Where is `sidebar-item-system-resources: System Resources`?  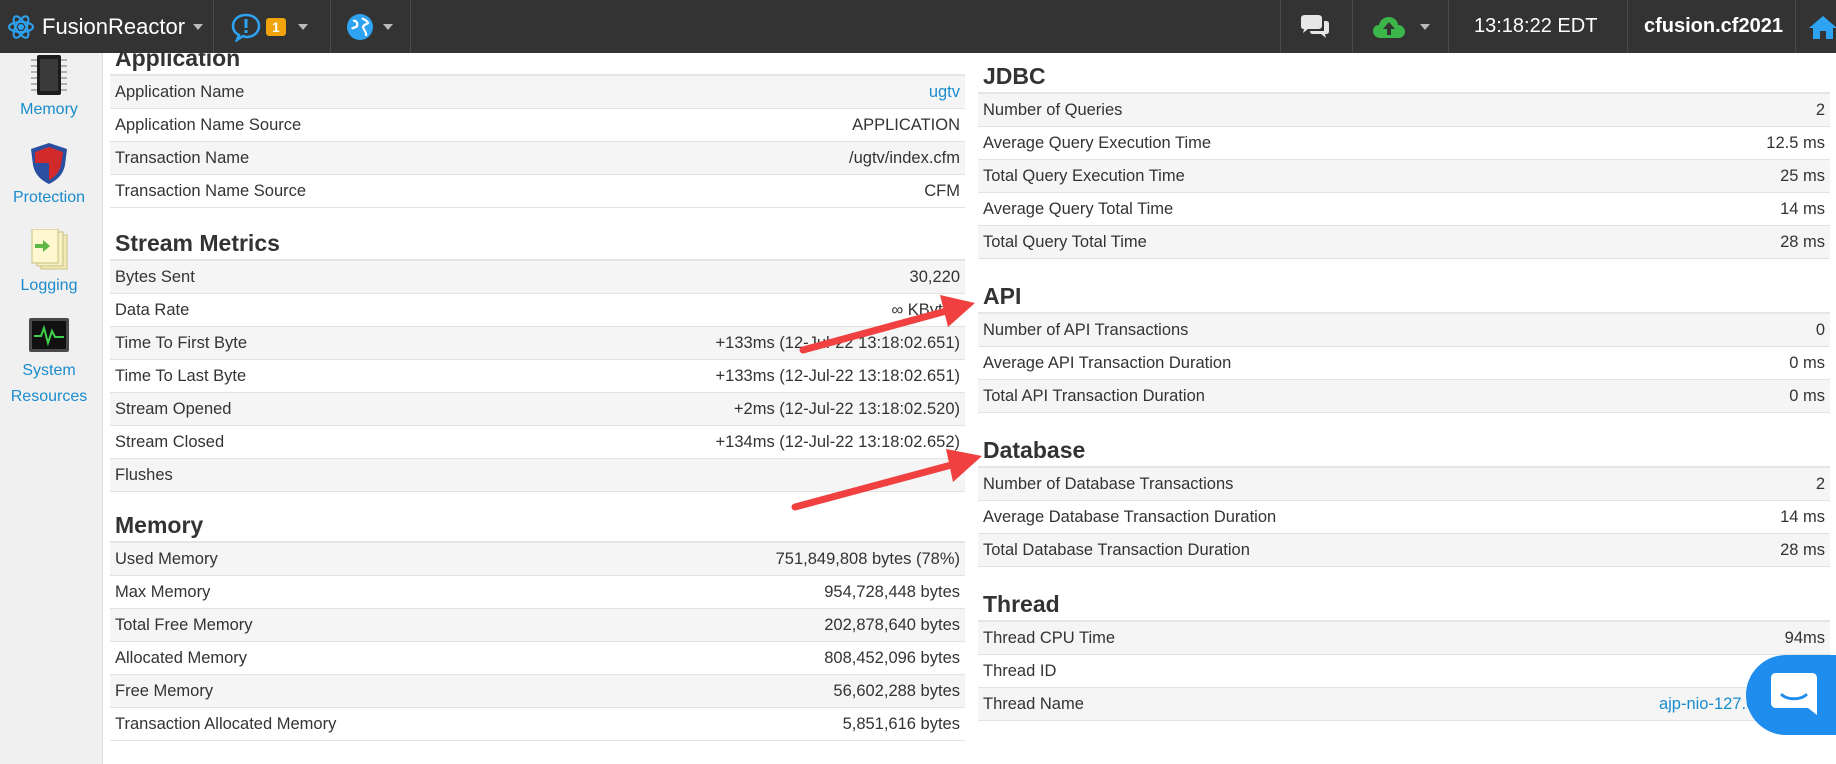
sidebar-item-system-resources: System Resources is located at coordinates (49, 363).